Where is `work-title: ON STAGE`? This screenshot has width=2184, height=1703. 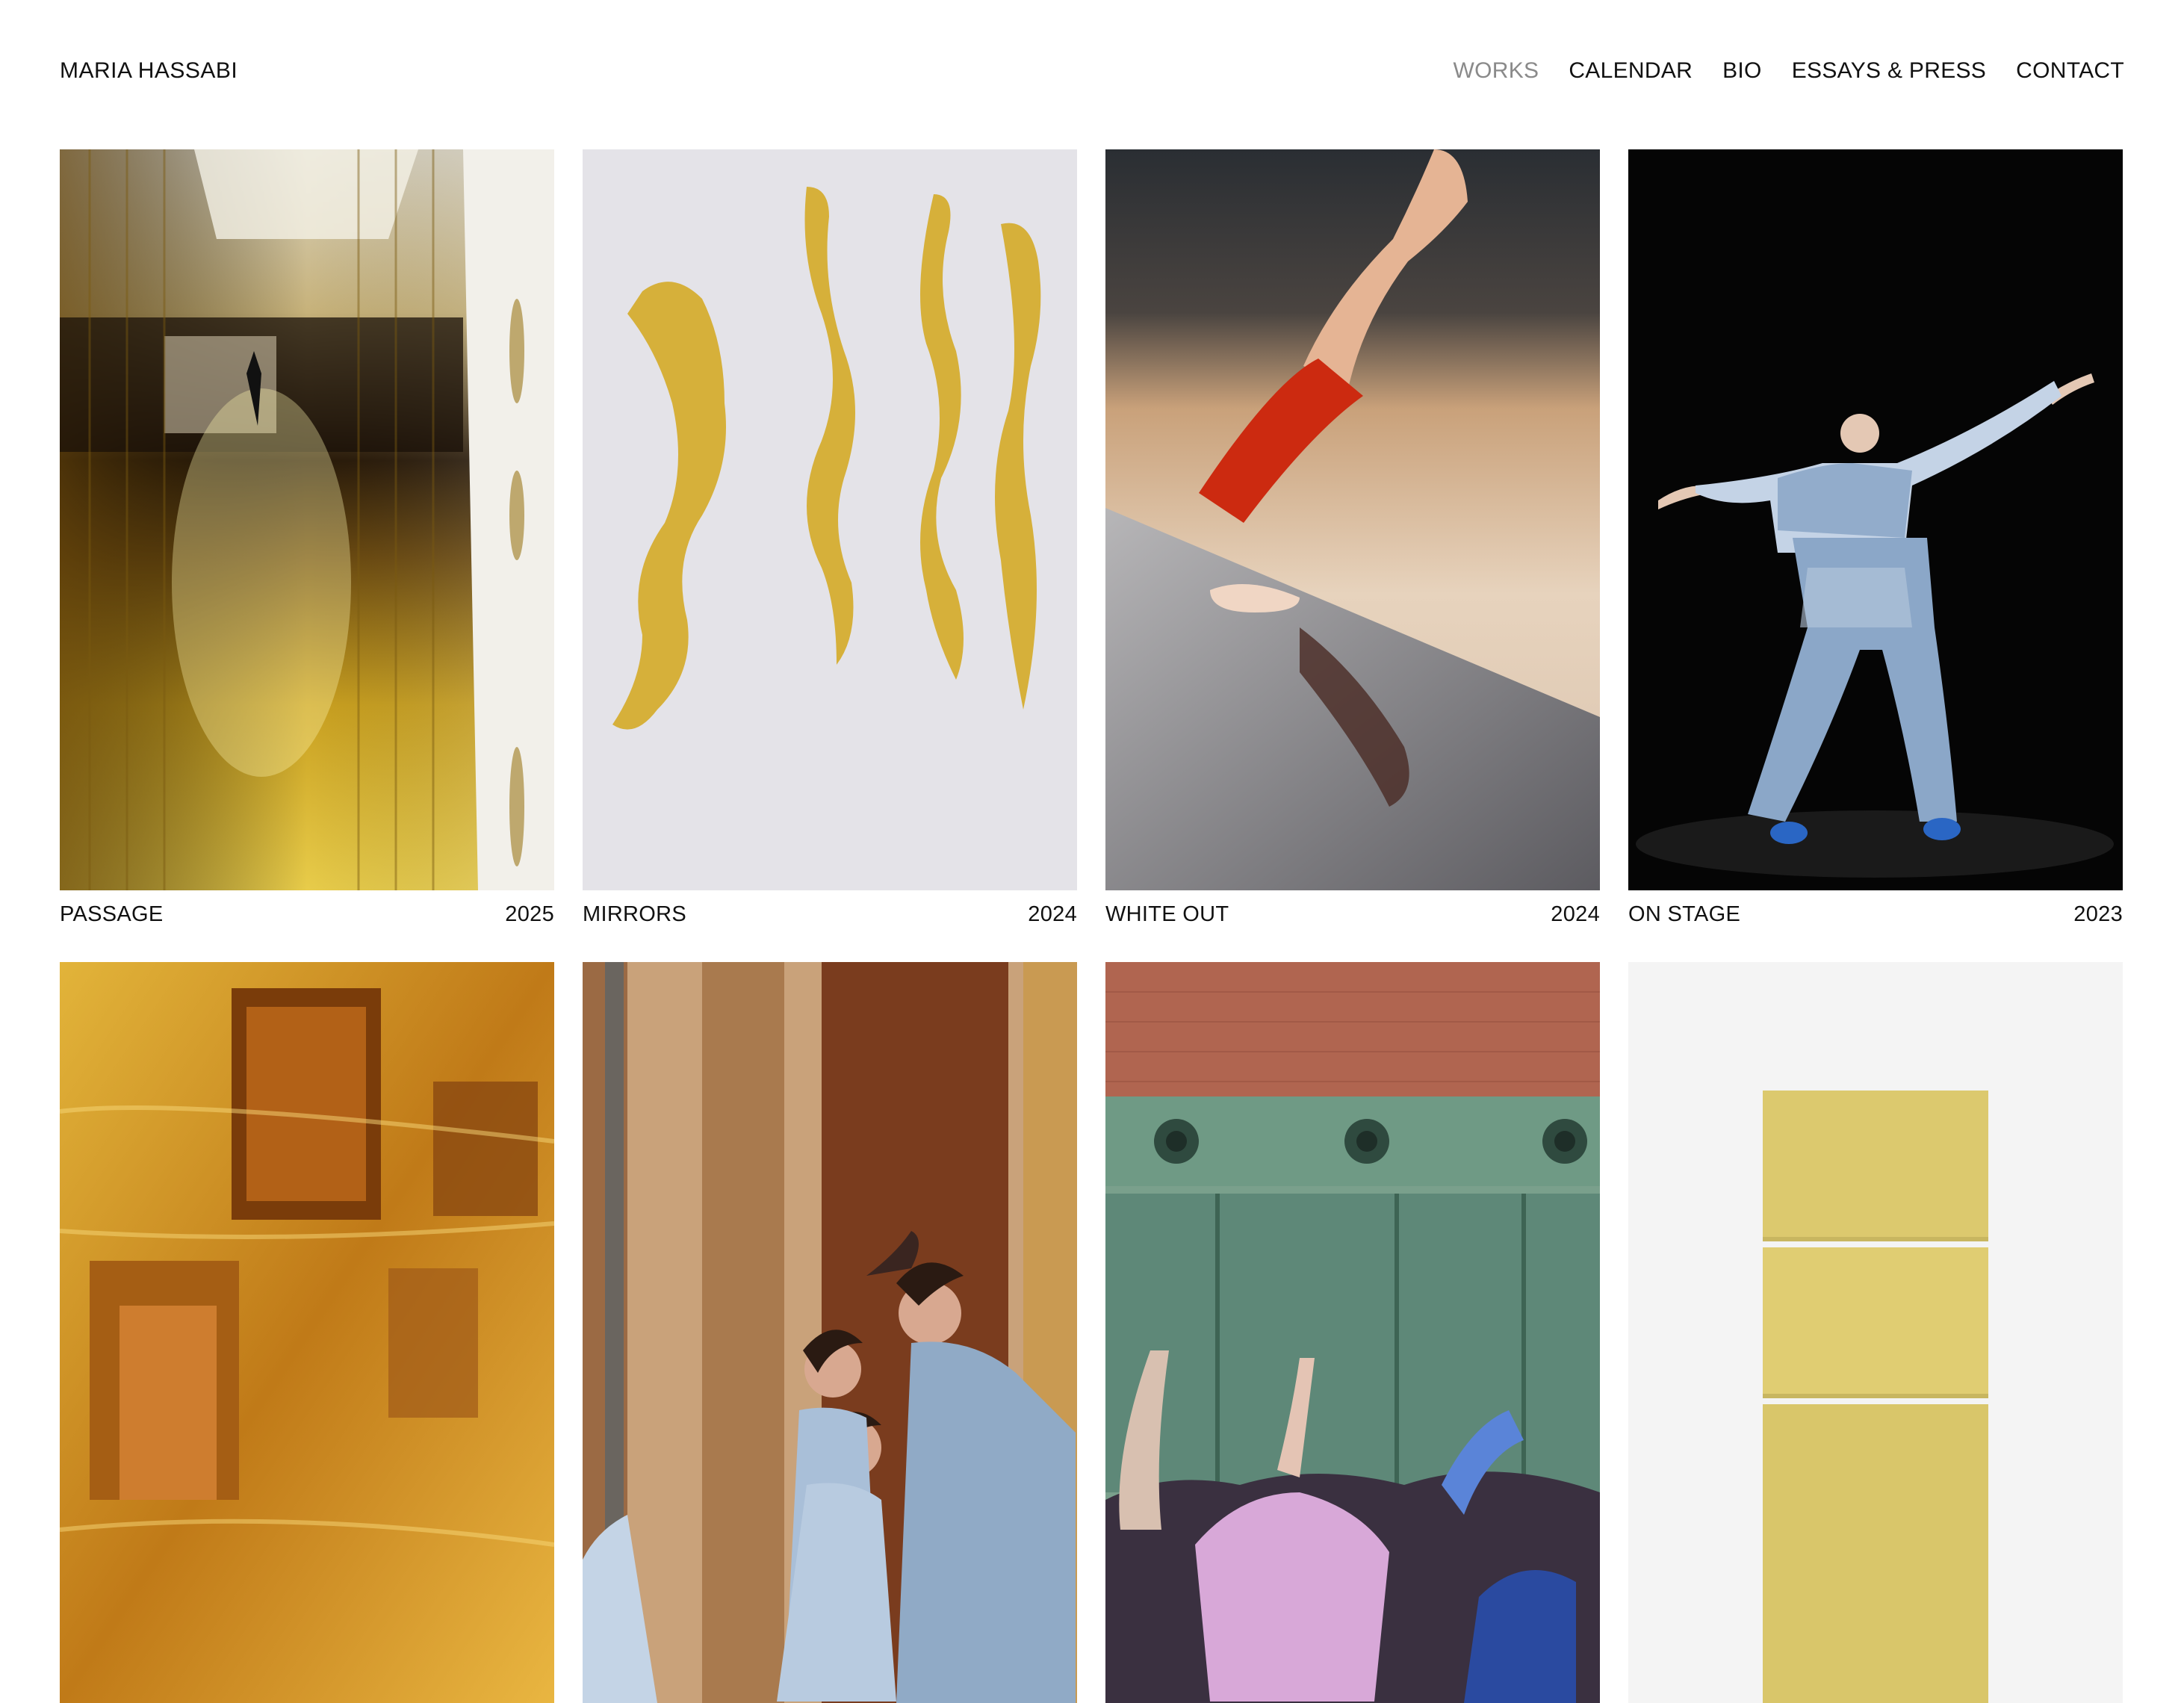 work-title: ON STAGE is located at coordinates (1684, 914).